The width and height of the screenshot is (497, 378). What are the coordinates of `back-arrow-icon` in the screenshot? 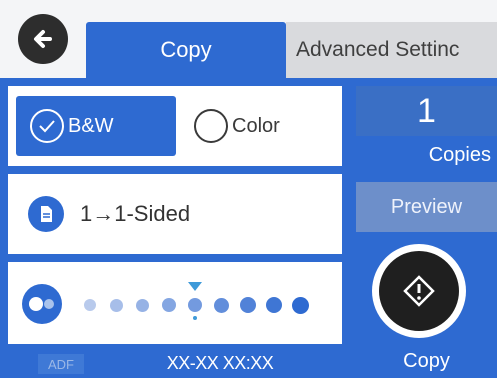 It's located at (43, 39).